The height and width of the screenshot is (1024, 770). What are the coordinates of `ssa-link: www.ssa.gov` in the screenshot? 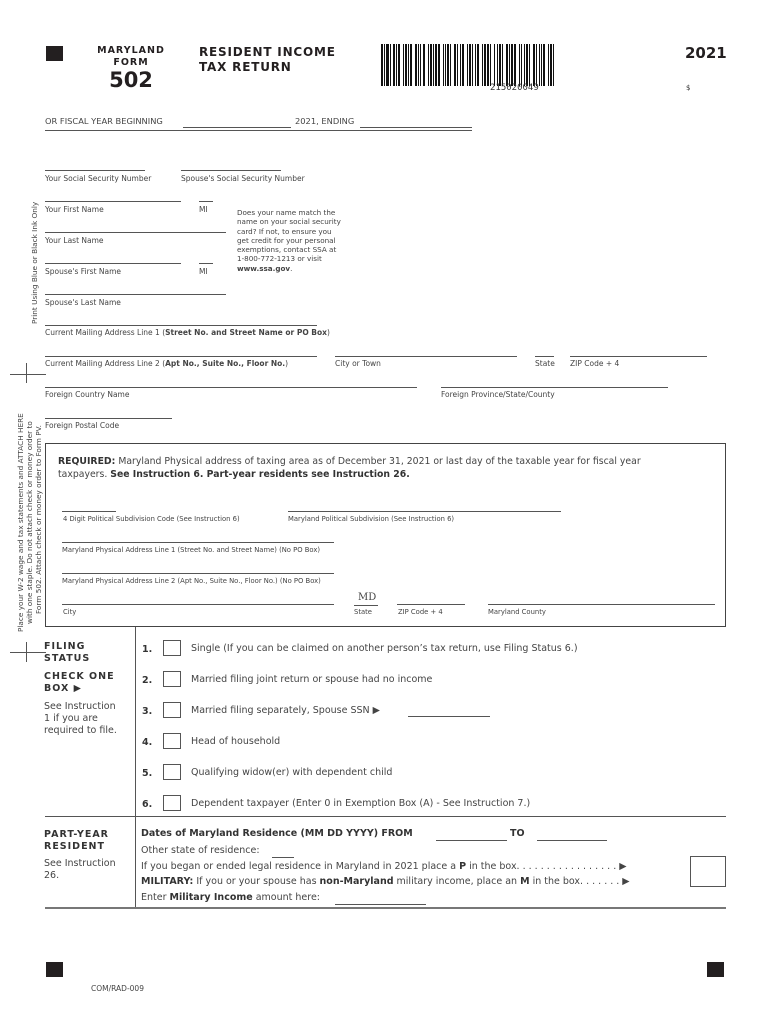 It's located at (263, 268).